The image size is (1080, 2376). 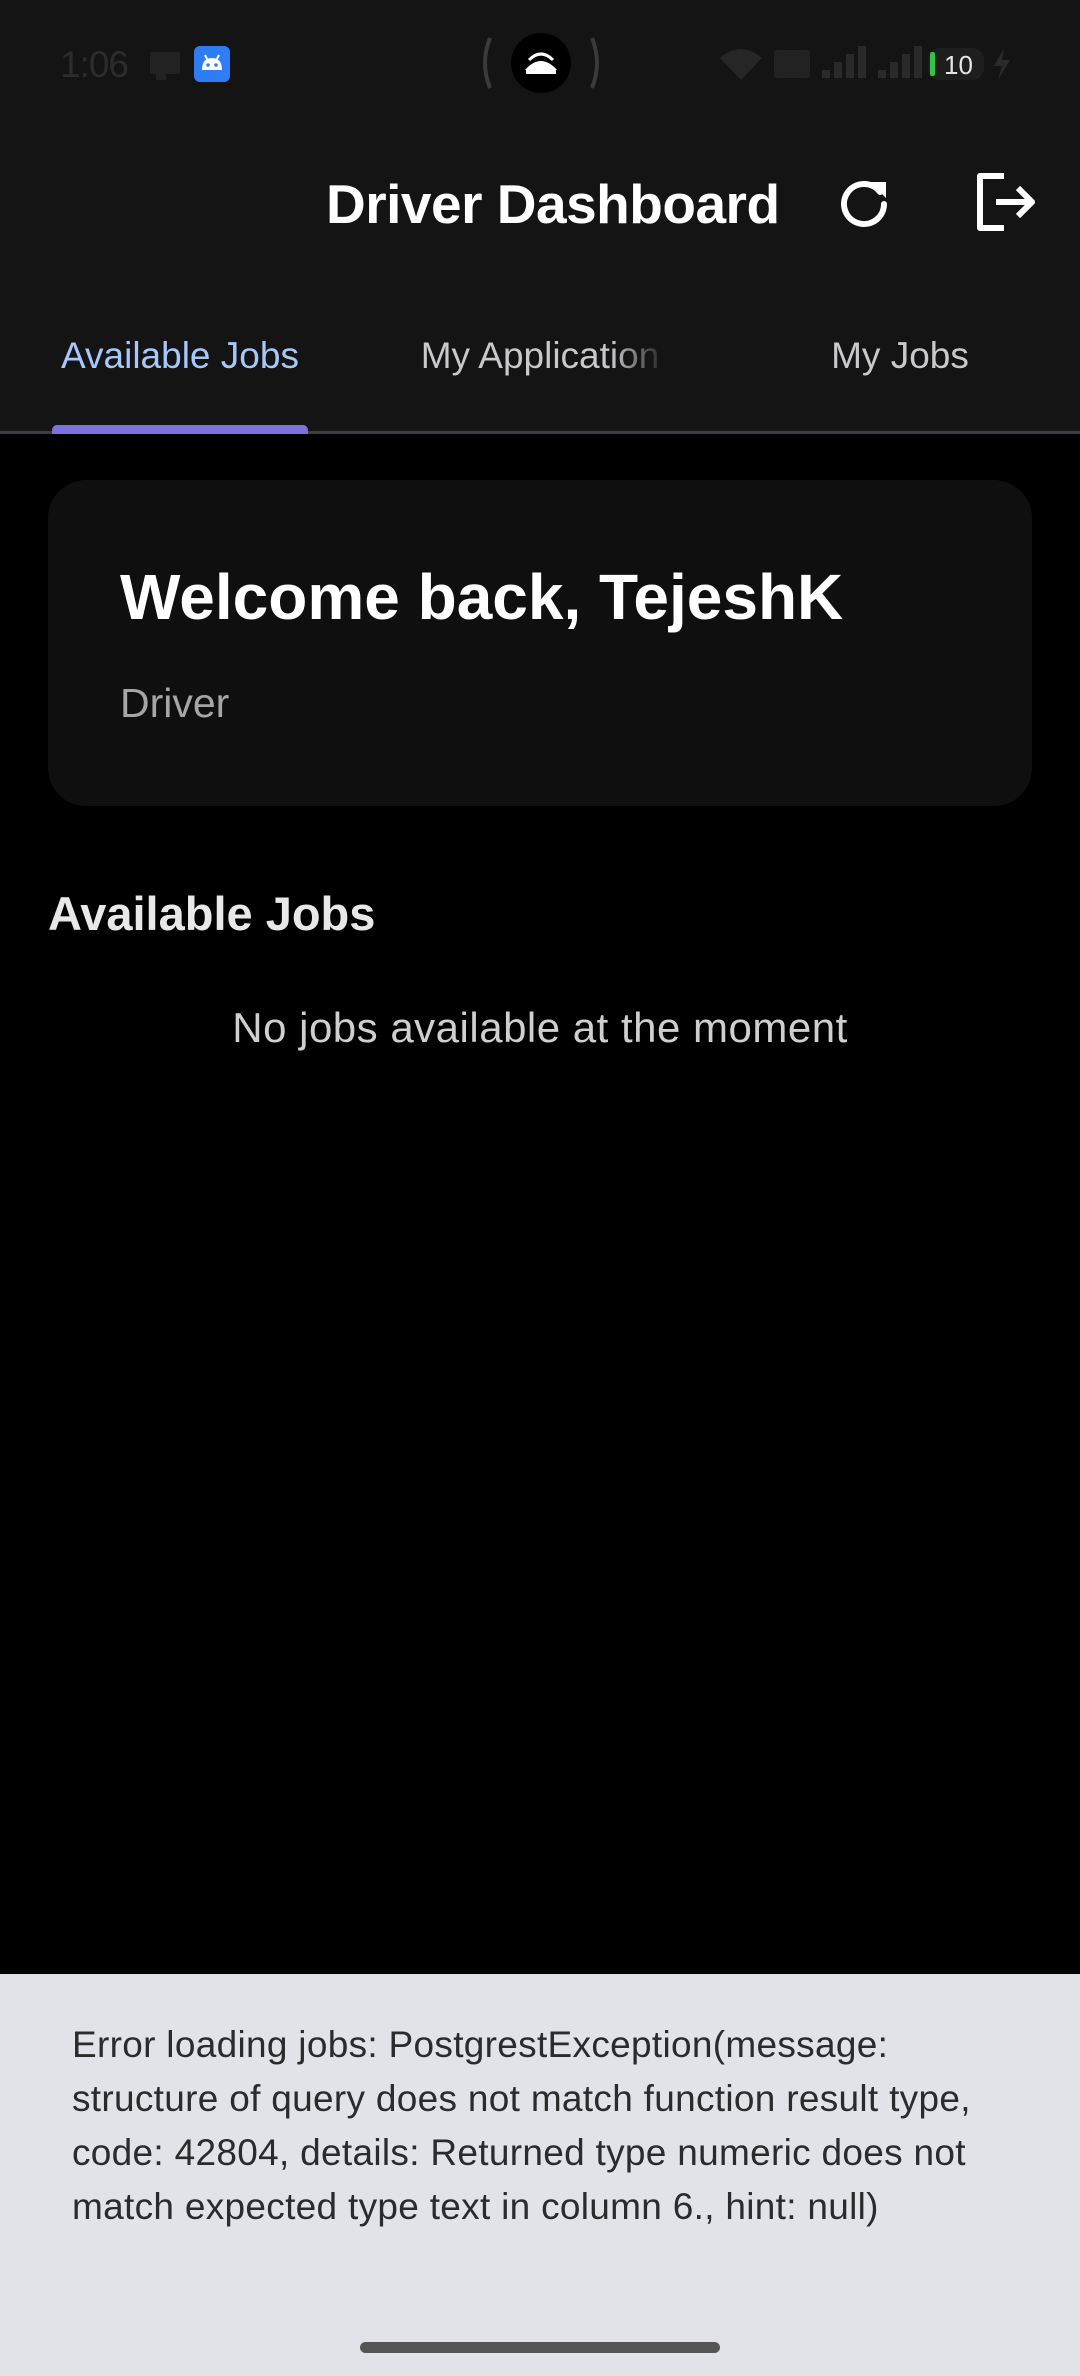 I want to click on battery-level: 10, so click(x=958, y=65).